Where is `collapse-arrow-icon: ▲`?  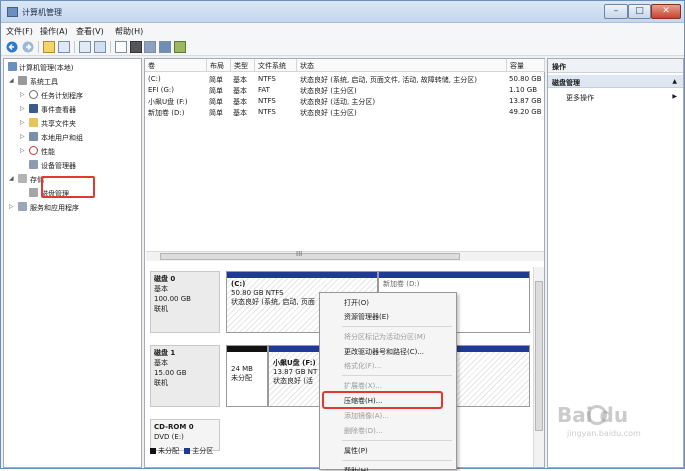 collapse-arrow-icon: ▲ is located at coordinates (674, 81).